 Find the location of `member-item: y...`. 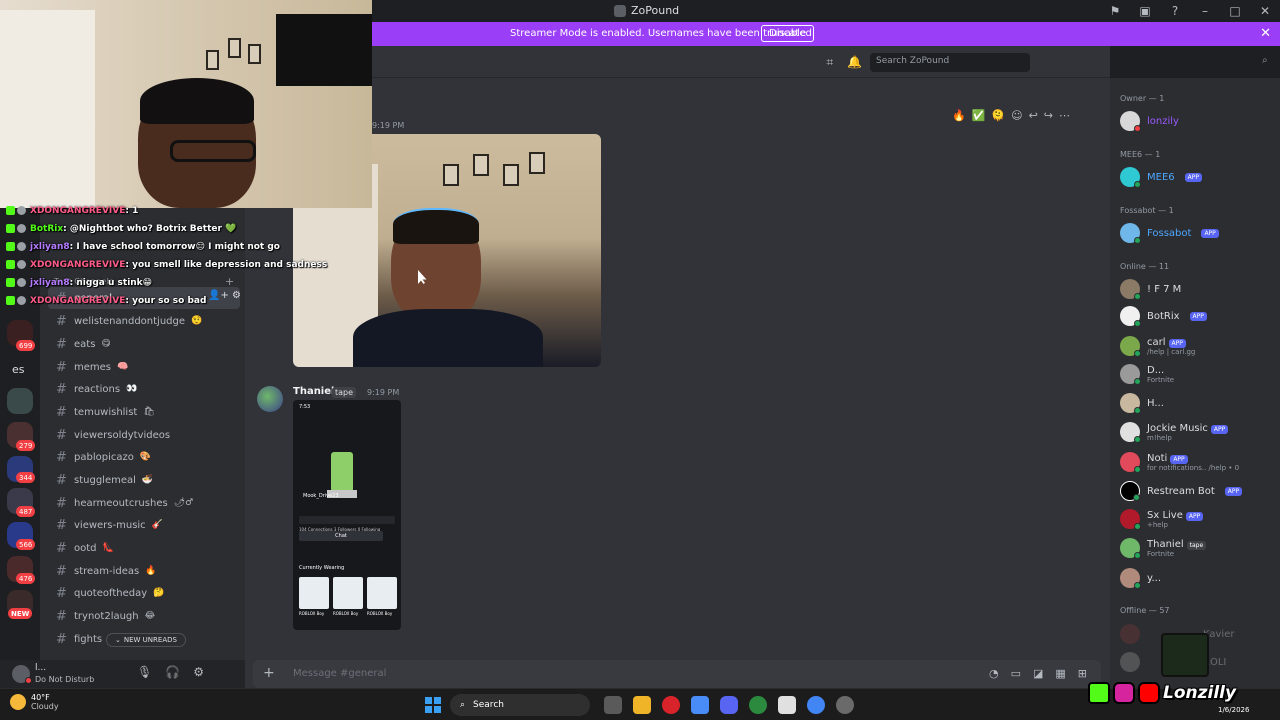

member-item: y... is located at coordinates (1140, 578).